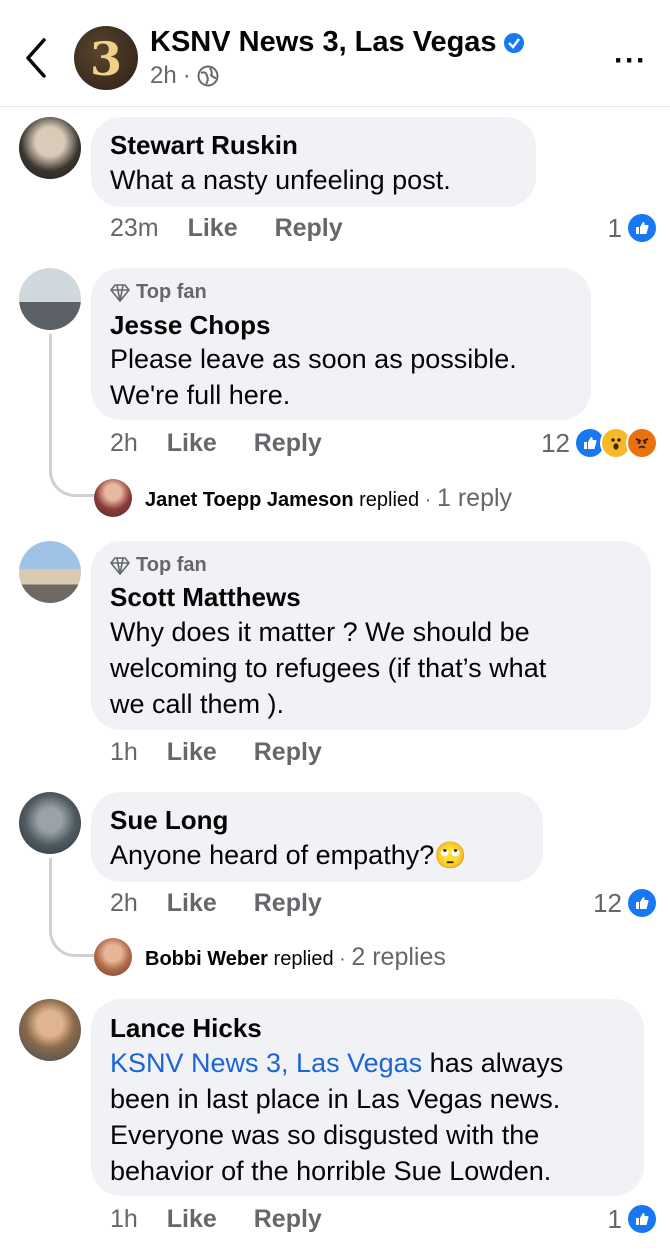  I want to click on reply-author: Bobbi Weber, so click(206, 959).